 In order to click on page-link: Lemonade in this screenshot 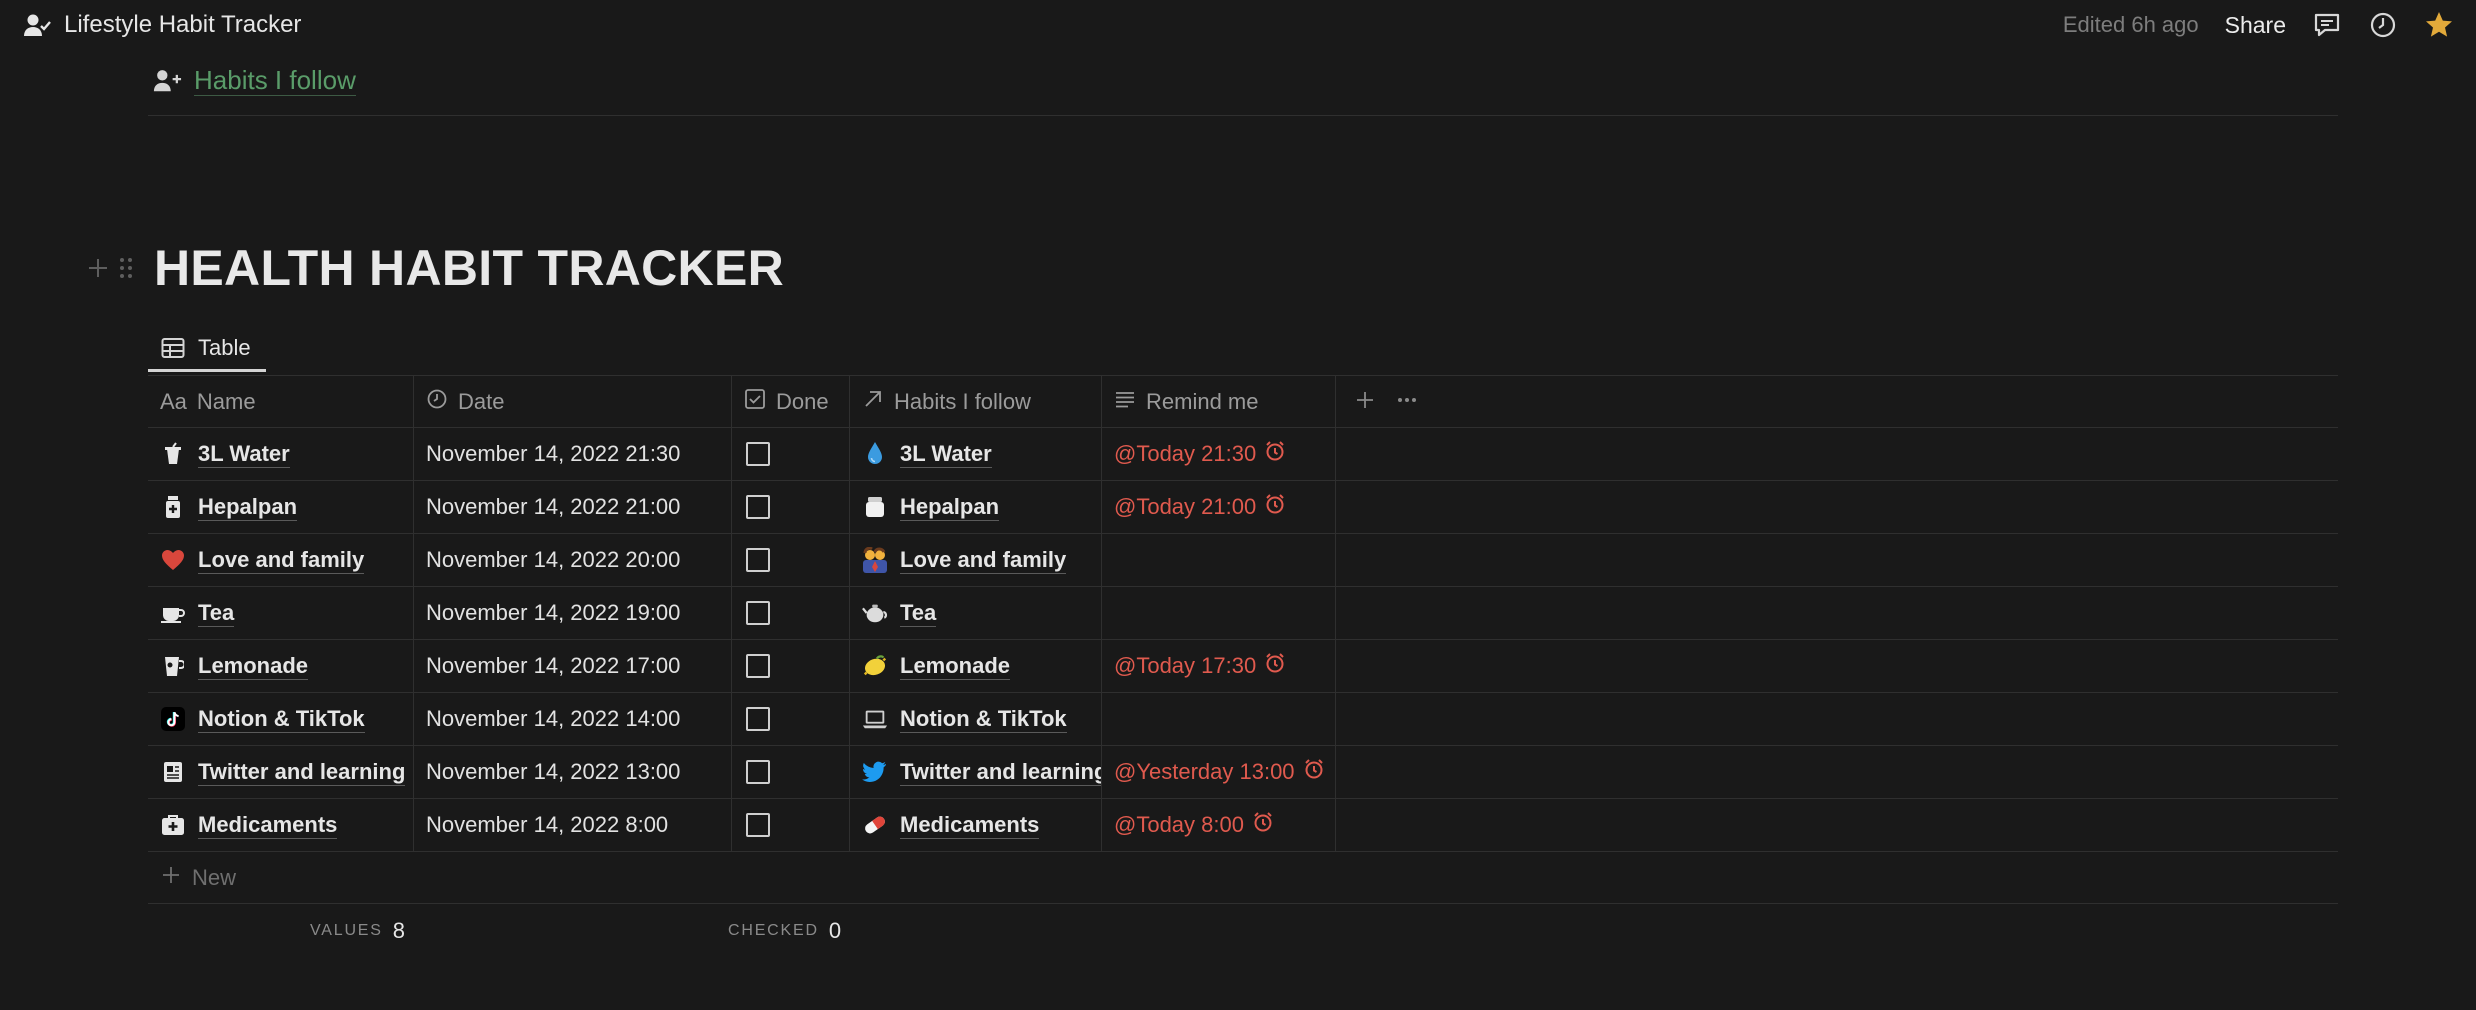, I will do `click(234, 666)`.